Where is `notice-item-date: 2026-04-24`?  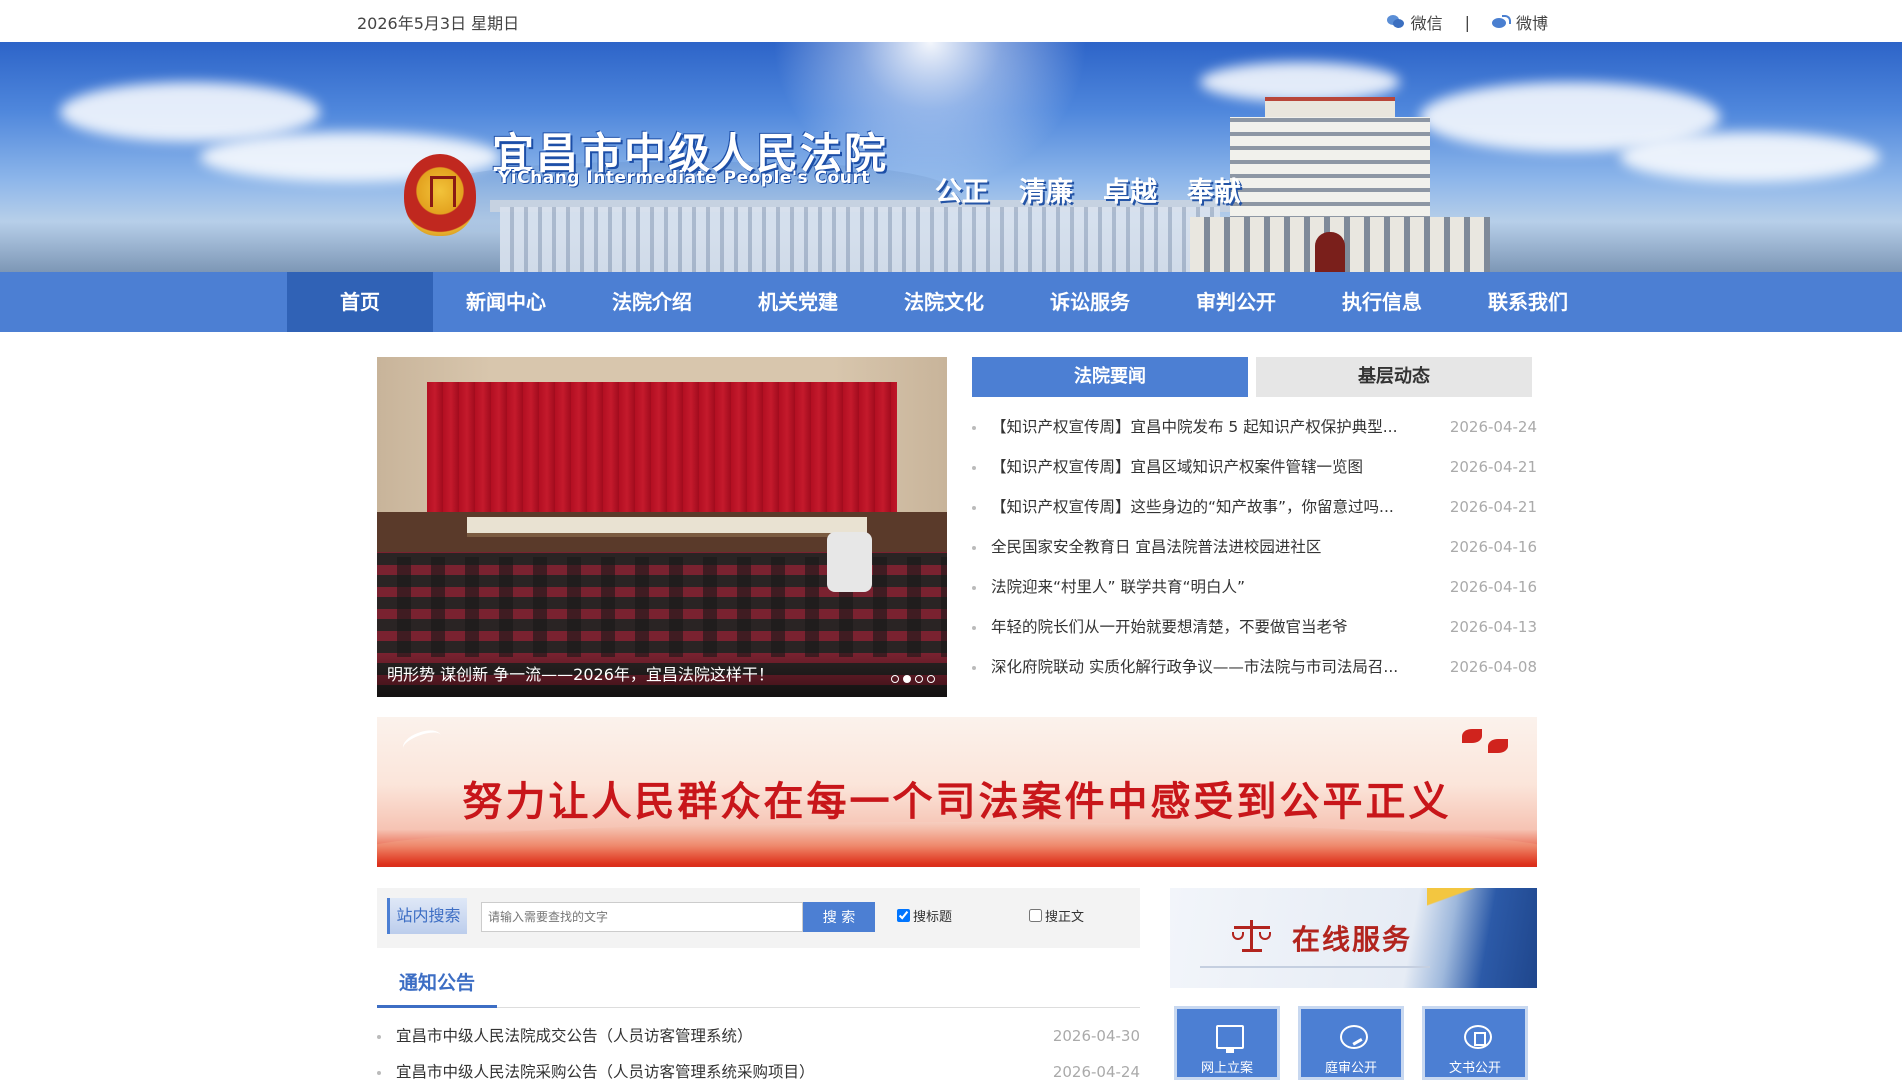 notice-item-date: 2026-04-24 is located at coordinates (1096, 1071).